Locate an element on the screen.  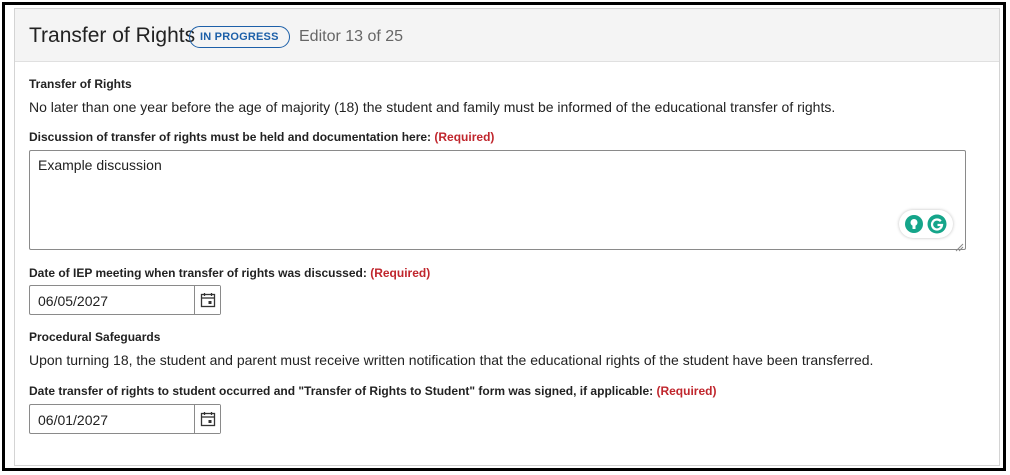
section-heading: Transfer of Rights is located at coordinates (80, 84).